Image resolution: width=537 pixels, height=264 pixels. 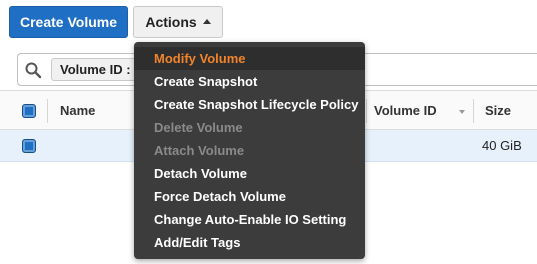 I want to click on actions-button: Actions, so click(x=178, y=22).